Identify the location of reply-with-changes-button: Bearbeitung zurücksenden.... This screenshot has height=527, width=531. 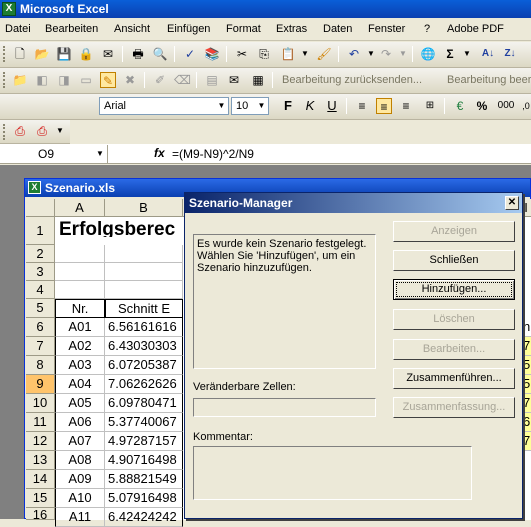
(352, 80).